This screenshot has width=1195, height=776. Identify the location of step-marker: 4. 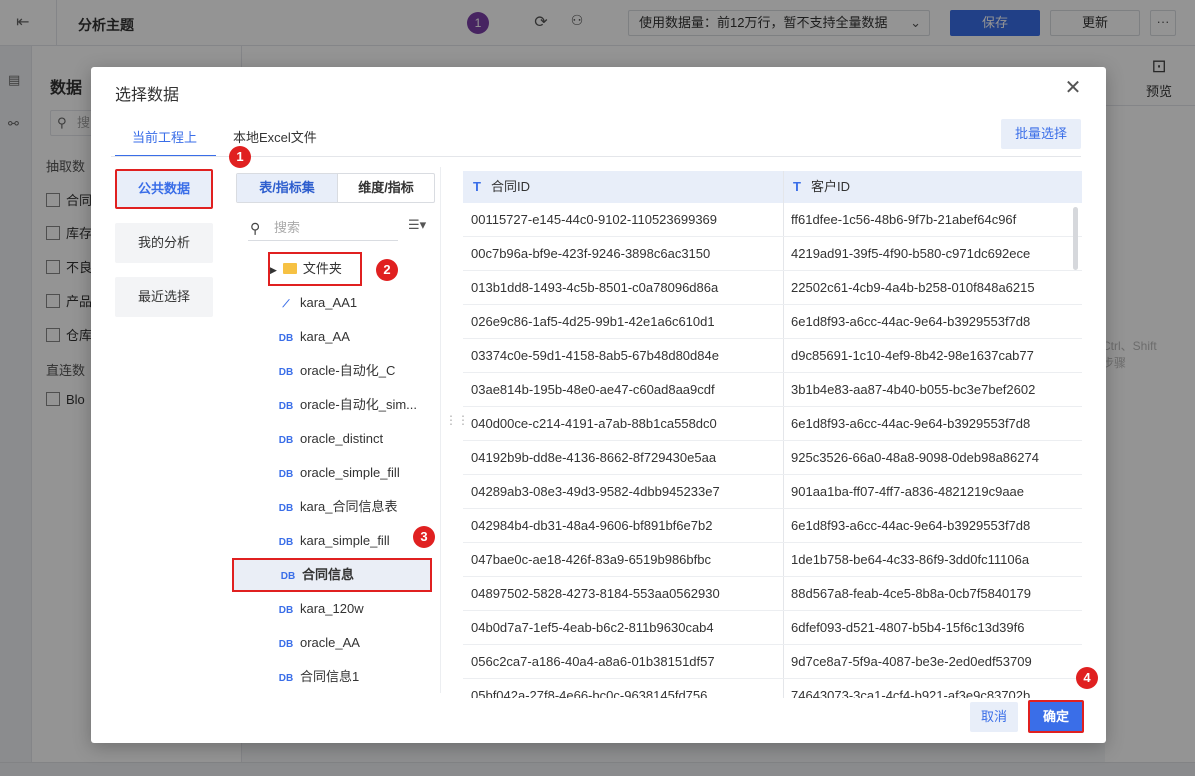
(1087, 678).